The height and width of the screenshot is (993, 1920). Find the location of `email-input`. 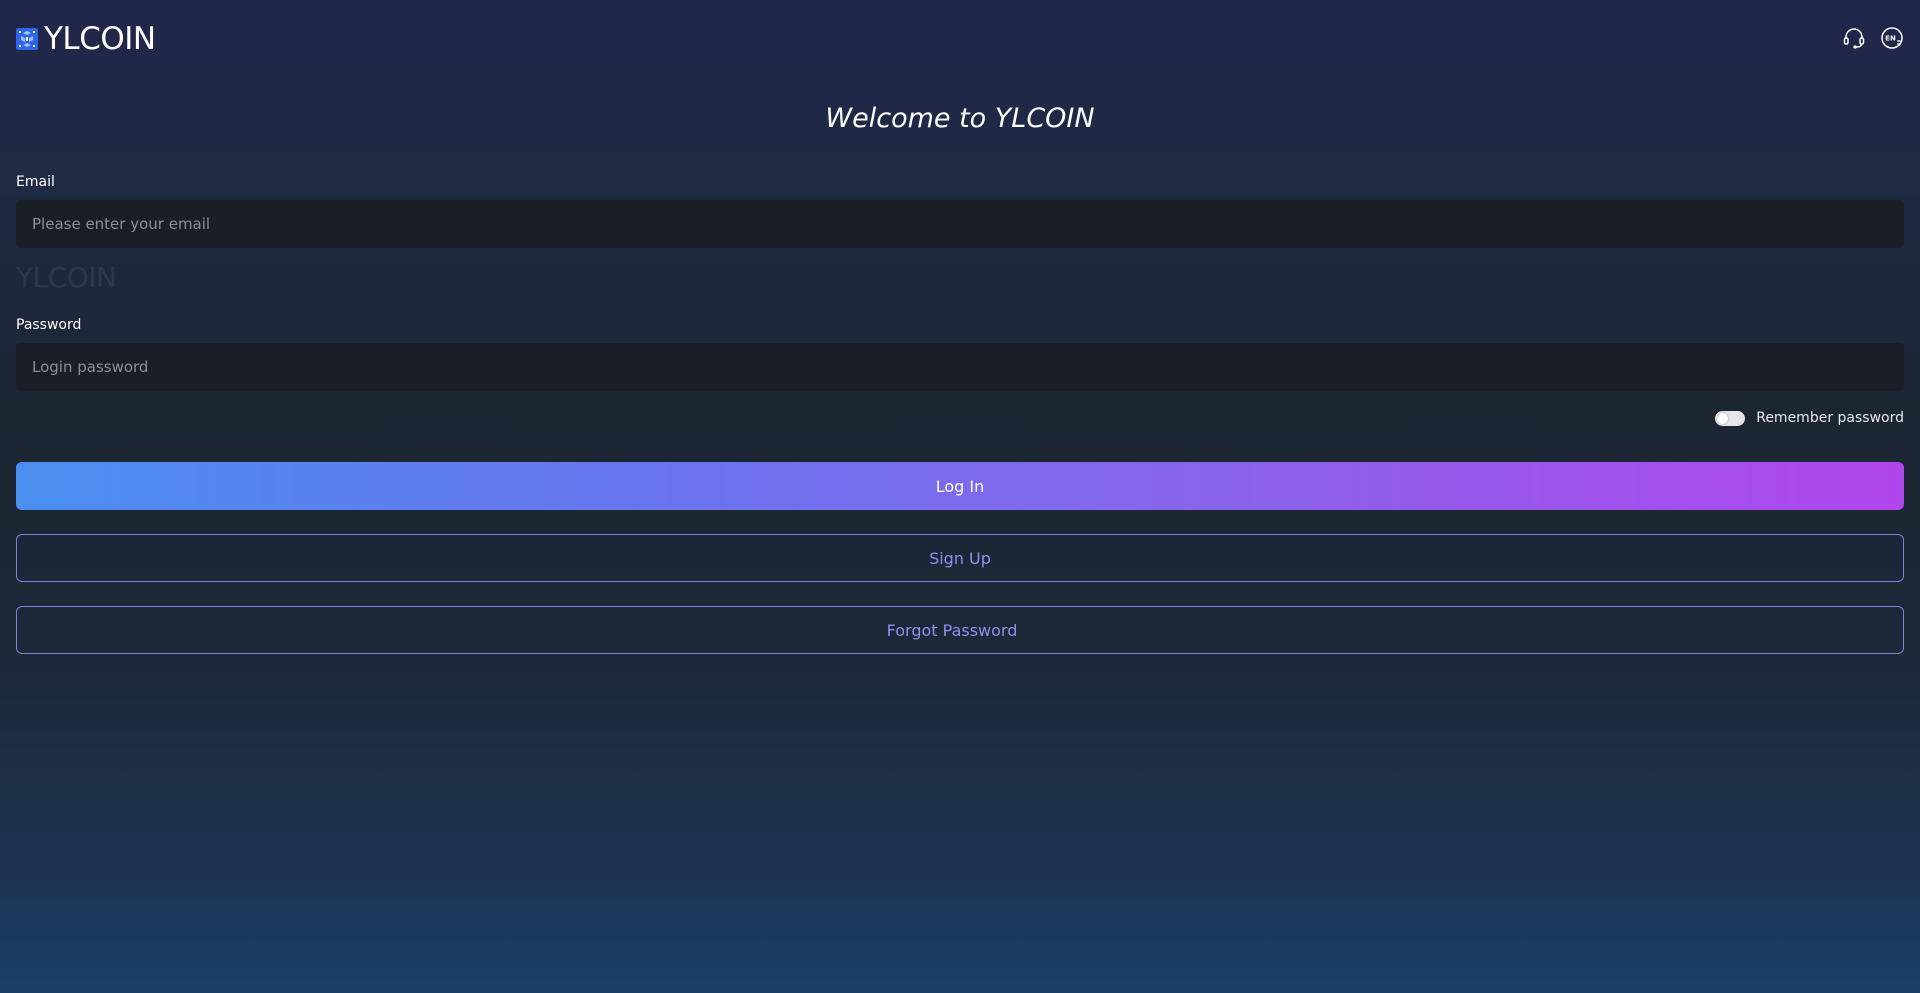

email-input is located at coordinates (960, 224).